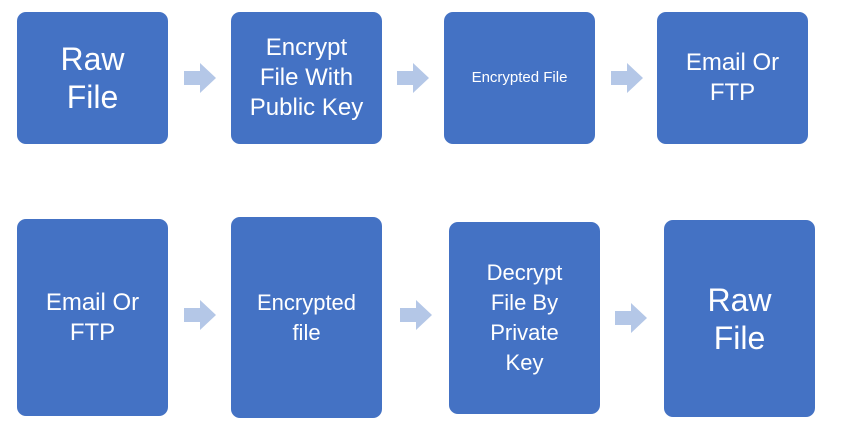 This screenshot has width=844, height=429. I want to click on row2-decrypt-private-key-label: Decrypt File By Private Key, so click(524, 317).